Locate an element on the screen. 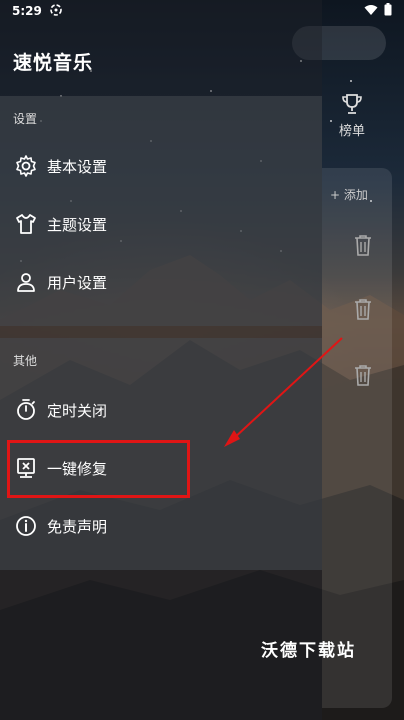 Image resolution: width=404 pixels, height=720 pixels. timer-icon is located at coordinates (26, 410).